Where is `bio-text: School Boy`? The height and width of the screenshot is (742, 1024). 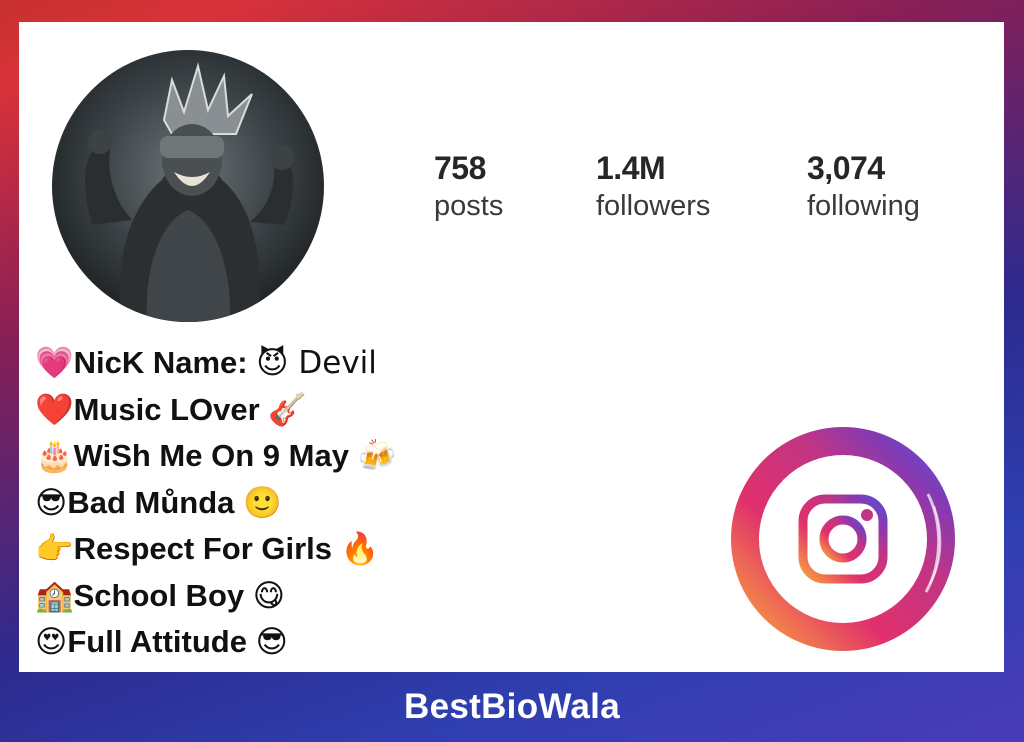 bio-text: School Boy is located at coordinates (163, 595).